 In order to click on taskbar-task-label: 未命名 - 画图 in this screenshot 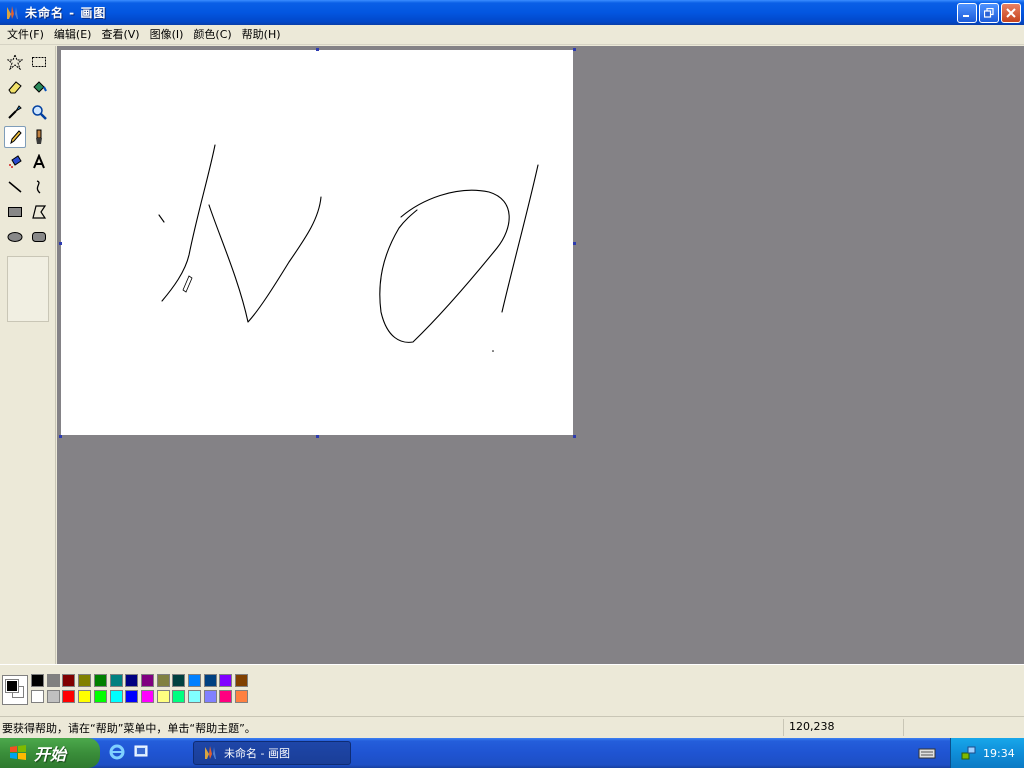, I will do `click(257, 753)`.